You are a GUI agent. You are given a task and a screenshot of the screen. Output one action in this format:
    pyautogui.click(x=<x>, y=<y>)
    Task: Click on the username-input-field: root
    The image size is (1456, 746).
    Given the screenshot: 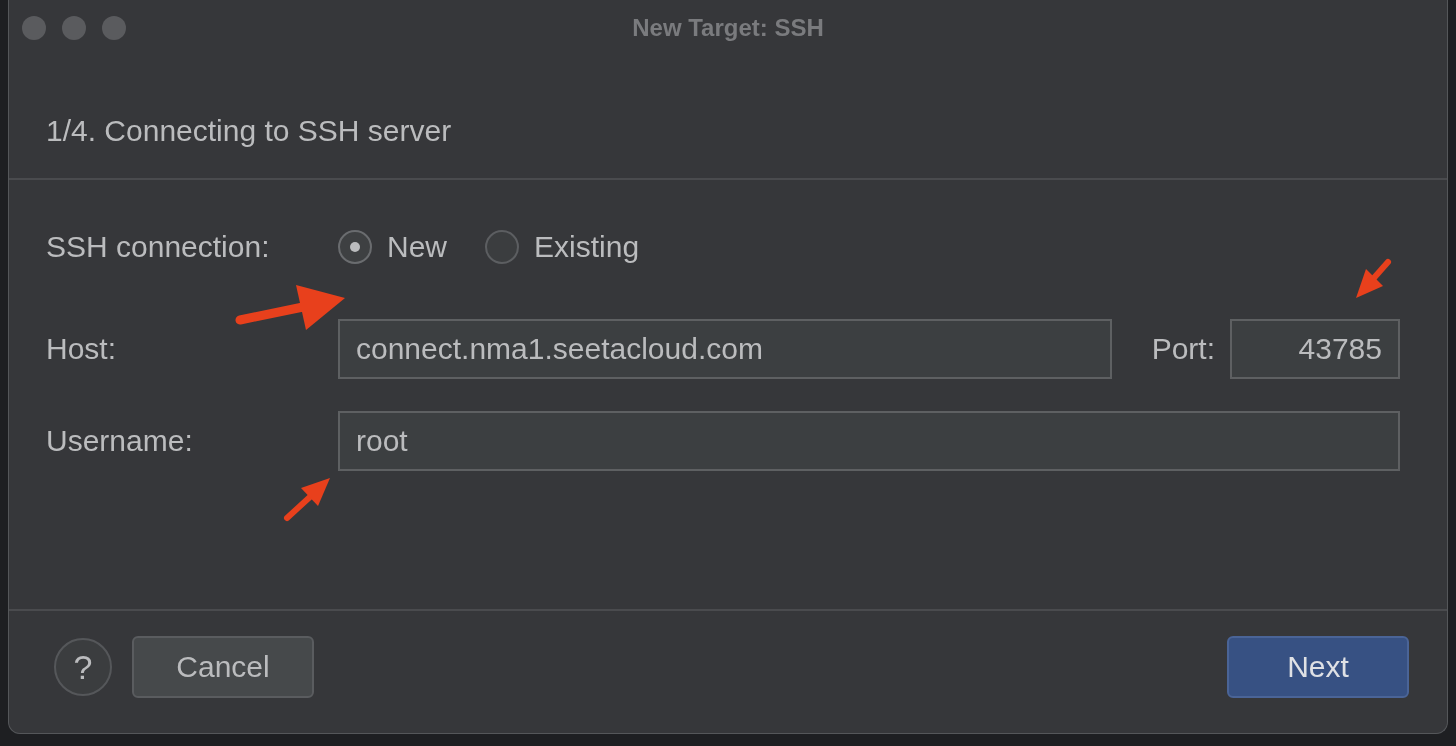 What is the action you would take?
    pyautogui.click(x=869, y=441)
    